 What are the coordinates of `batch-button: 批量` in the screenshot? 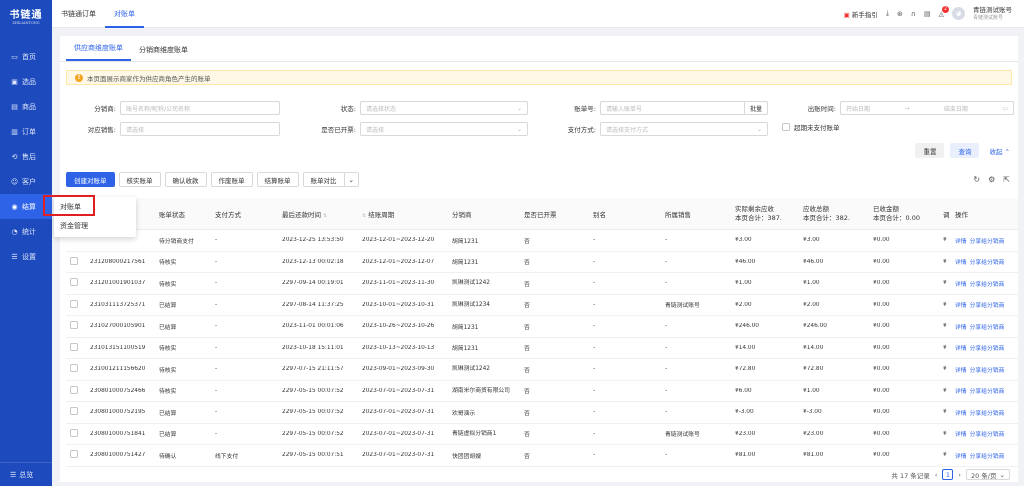 It's located at (756, 108).